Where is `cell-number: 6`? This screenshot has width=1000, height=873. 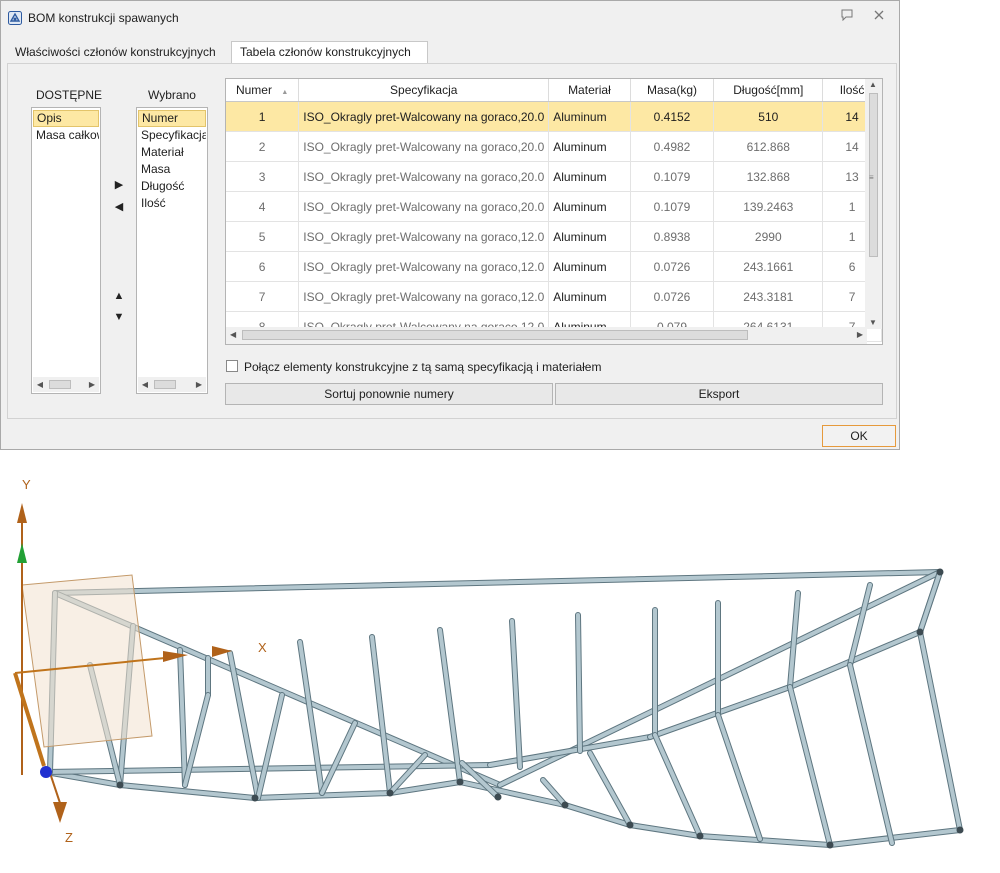 cell-number: 6 is located at coordinates (263, 266).